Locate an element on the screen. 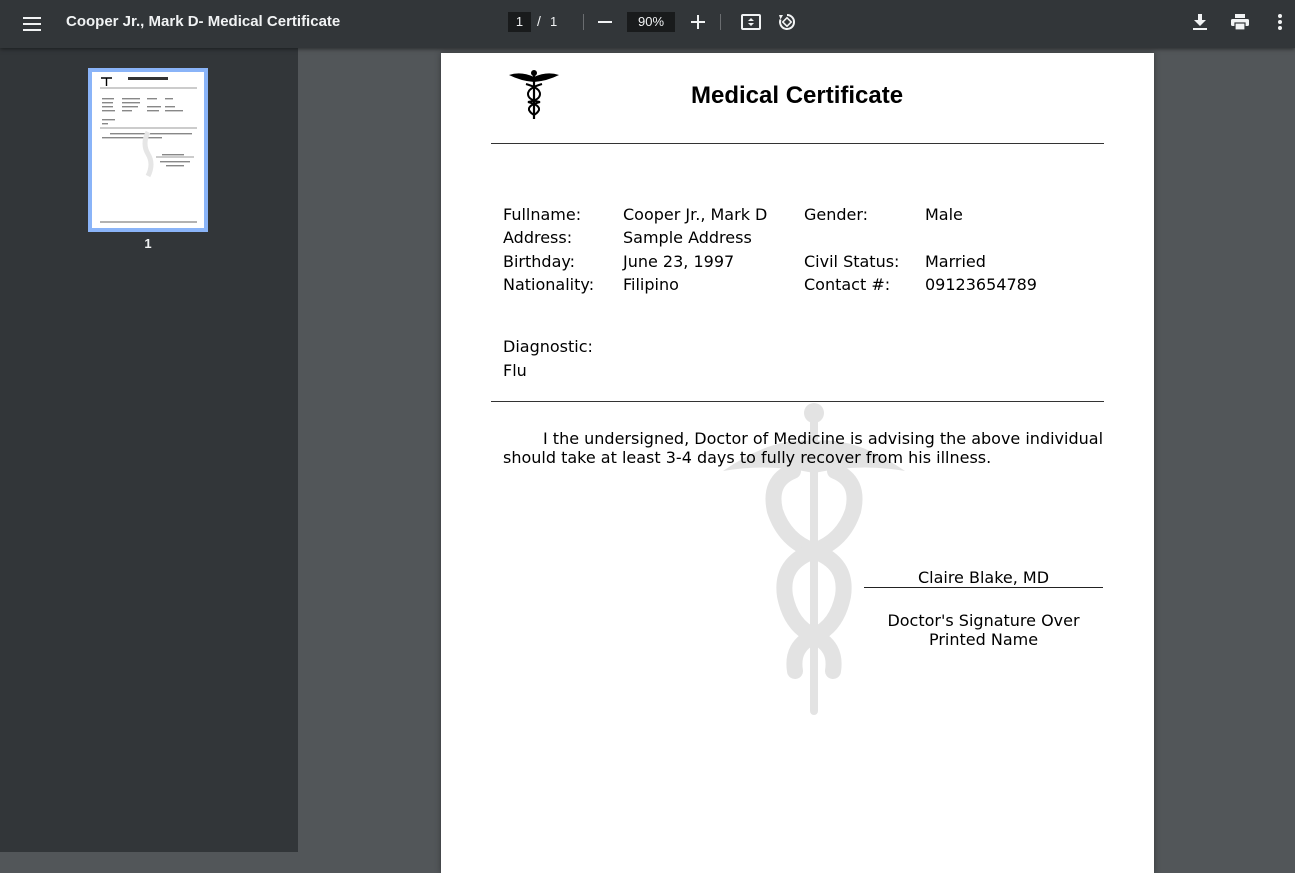  certificate-title: Medical Certificate is located at coordinates (797, 95).